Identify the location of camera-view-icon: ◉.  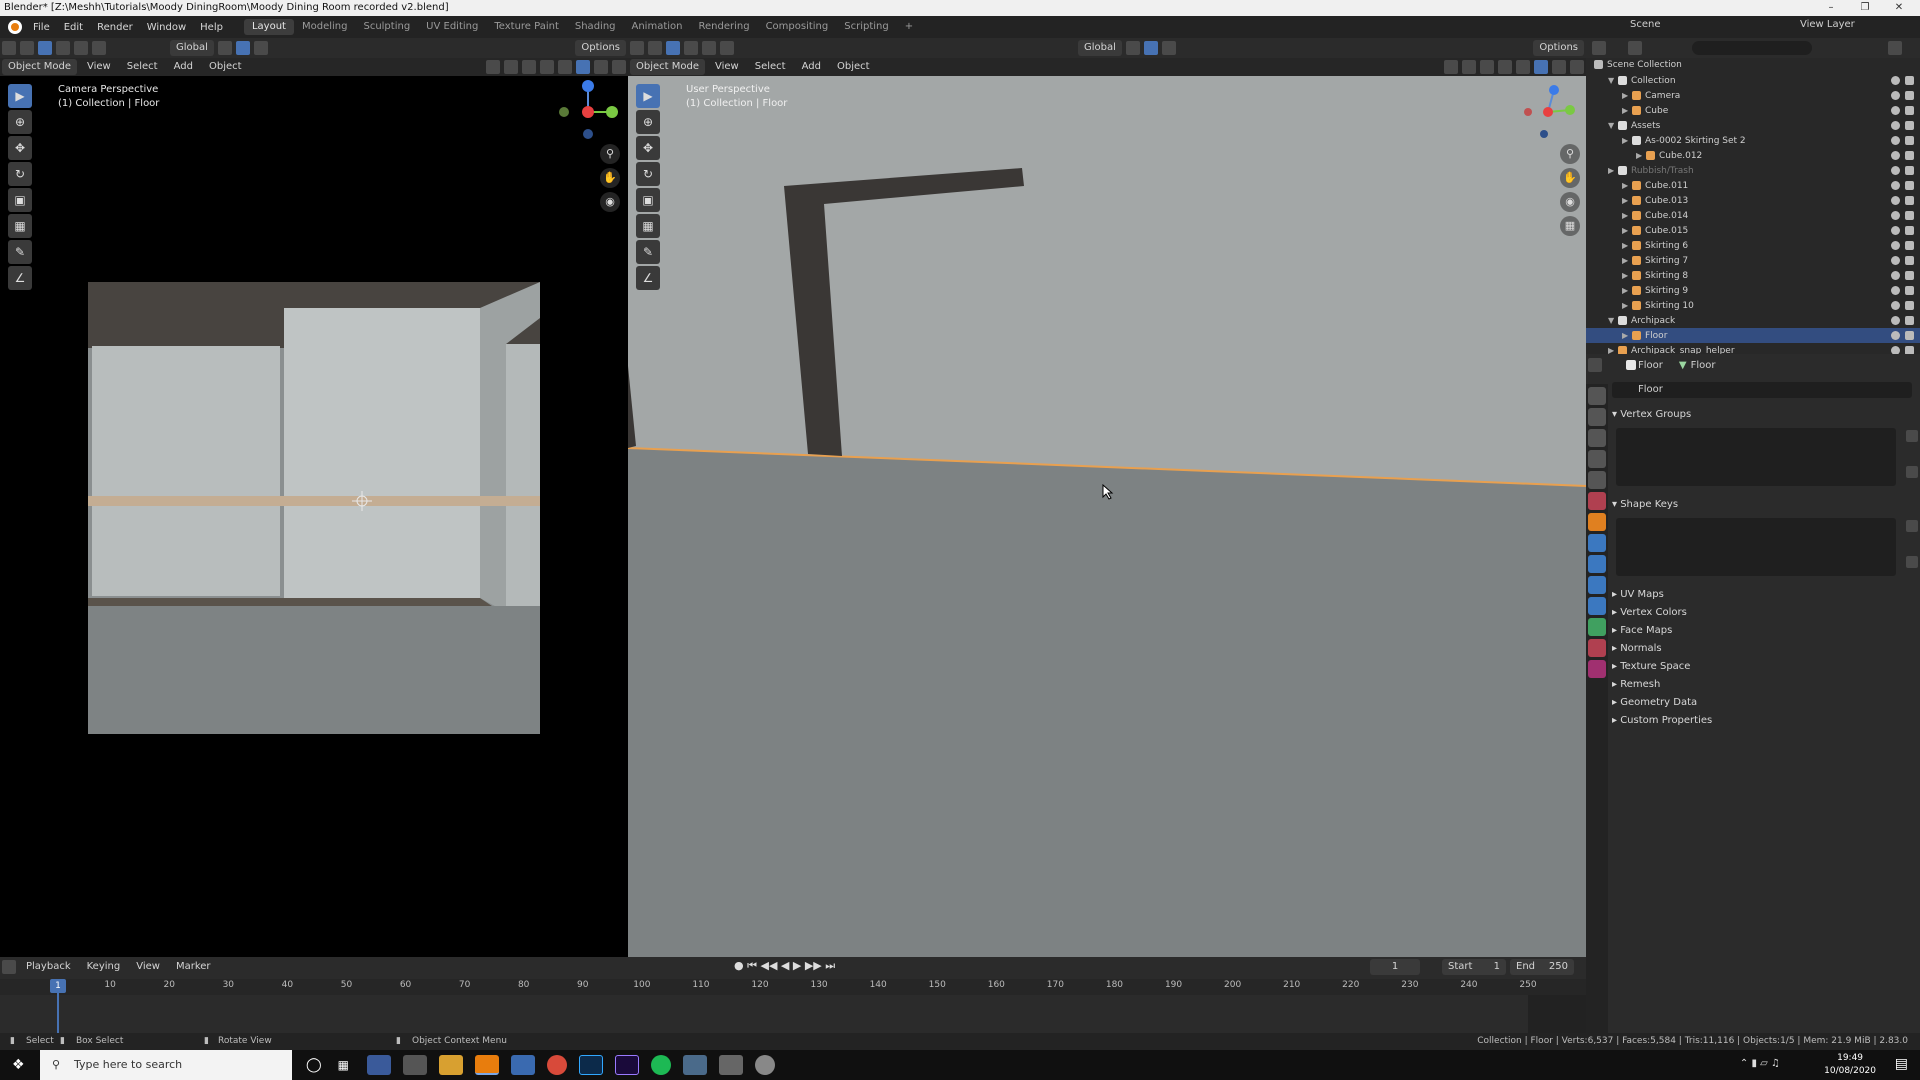
(610, 202).